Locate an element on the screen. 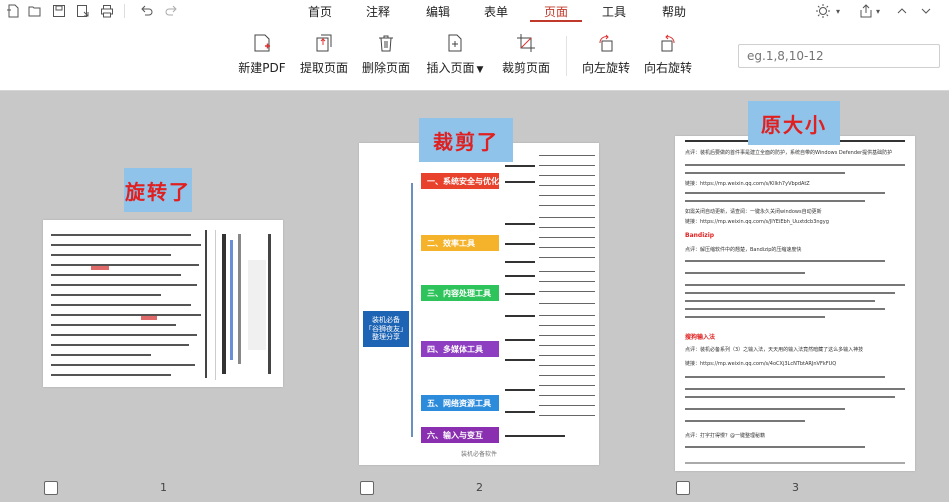 This screenshot has height=502, width=949. page-3-badge: 原大小 is located at coordinates (794, 123).